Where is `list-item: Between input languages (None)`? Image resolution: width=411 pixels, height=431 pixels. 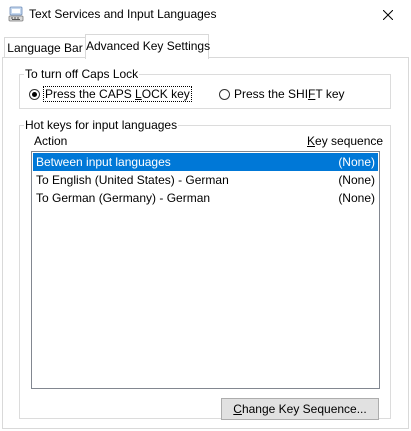 list-item: Between input languages (None) is located at coordinates (205, 162).